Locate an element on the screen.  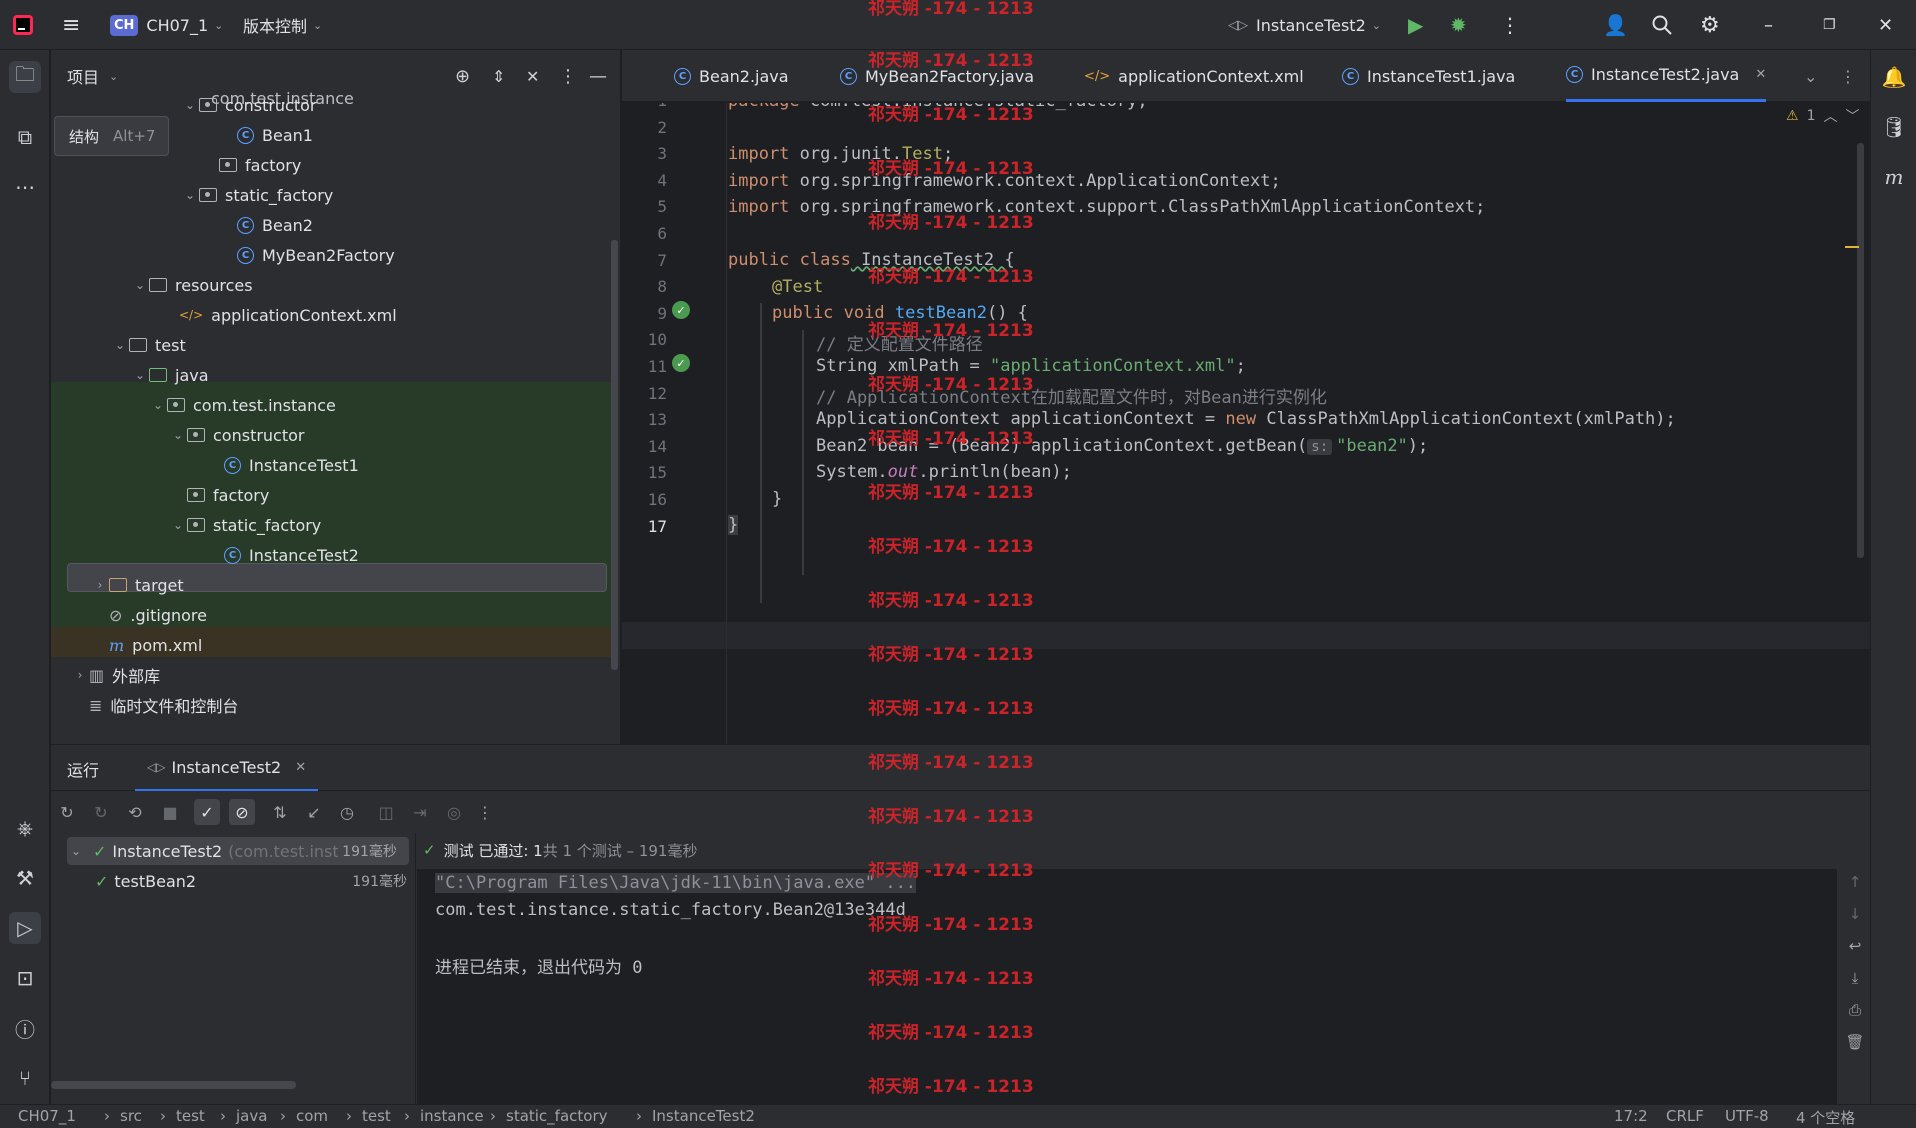
tab-run-config: ◁▷ InstanceTest2 ✕ is located at coordinates (227, 768).